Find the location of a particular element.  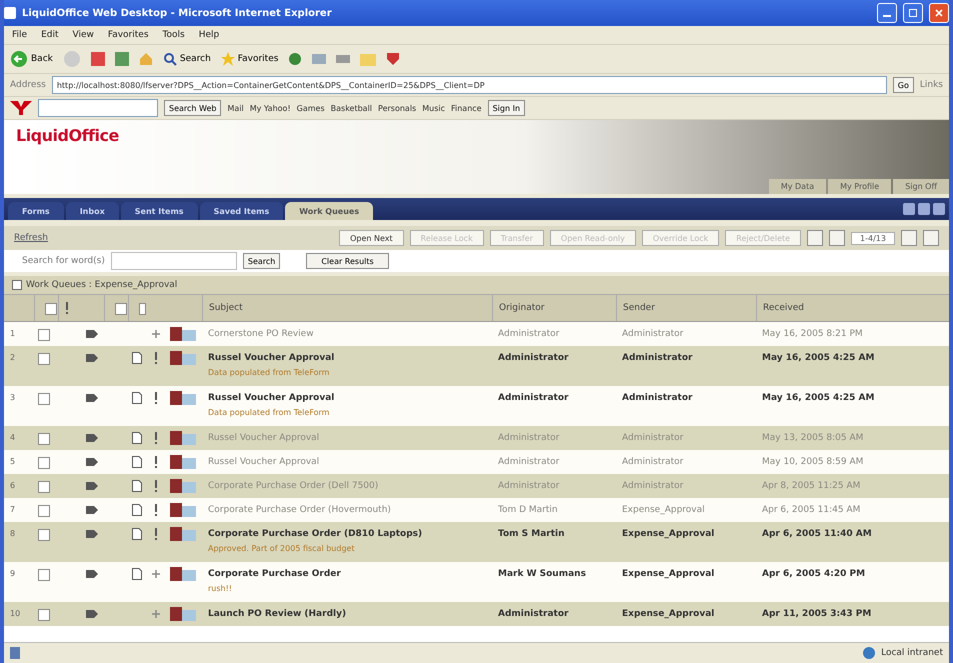

row-note: rush!! is located at coordinates (220, 589).